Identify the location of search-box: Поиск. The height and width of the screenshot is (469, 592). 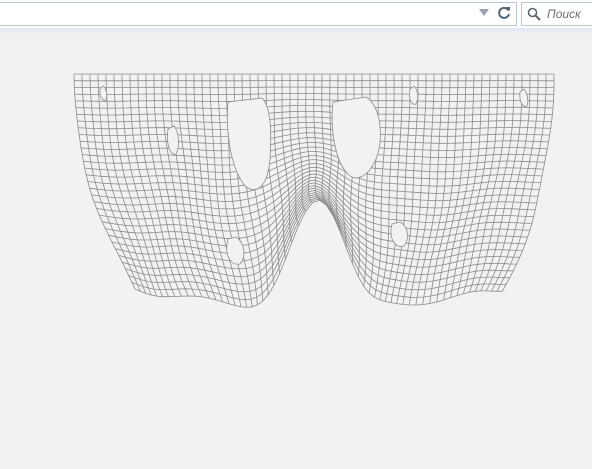
(556, 14).